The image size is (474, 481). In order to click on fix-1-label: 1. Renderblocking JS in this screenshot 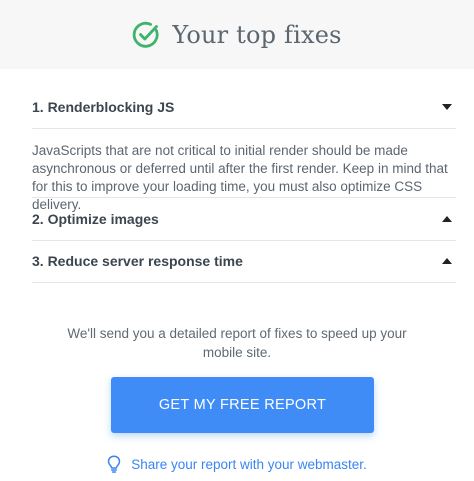, I will do `click(103, 107)`.